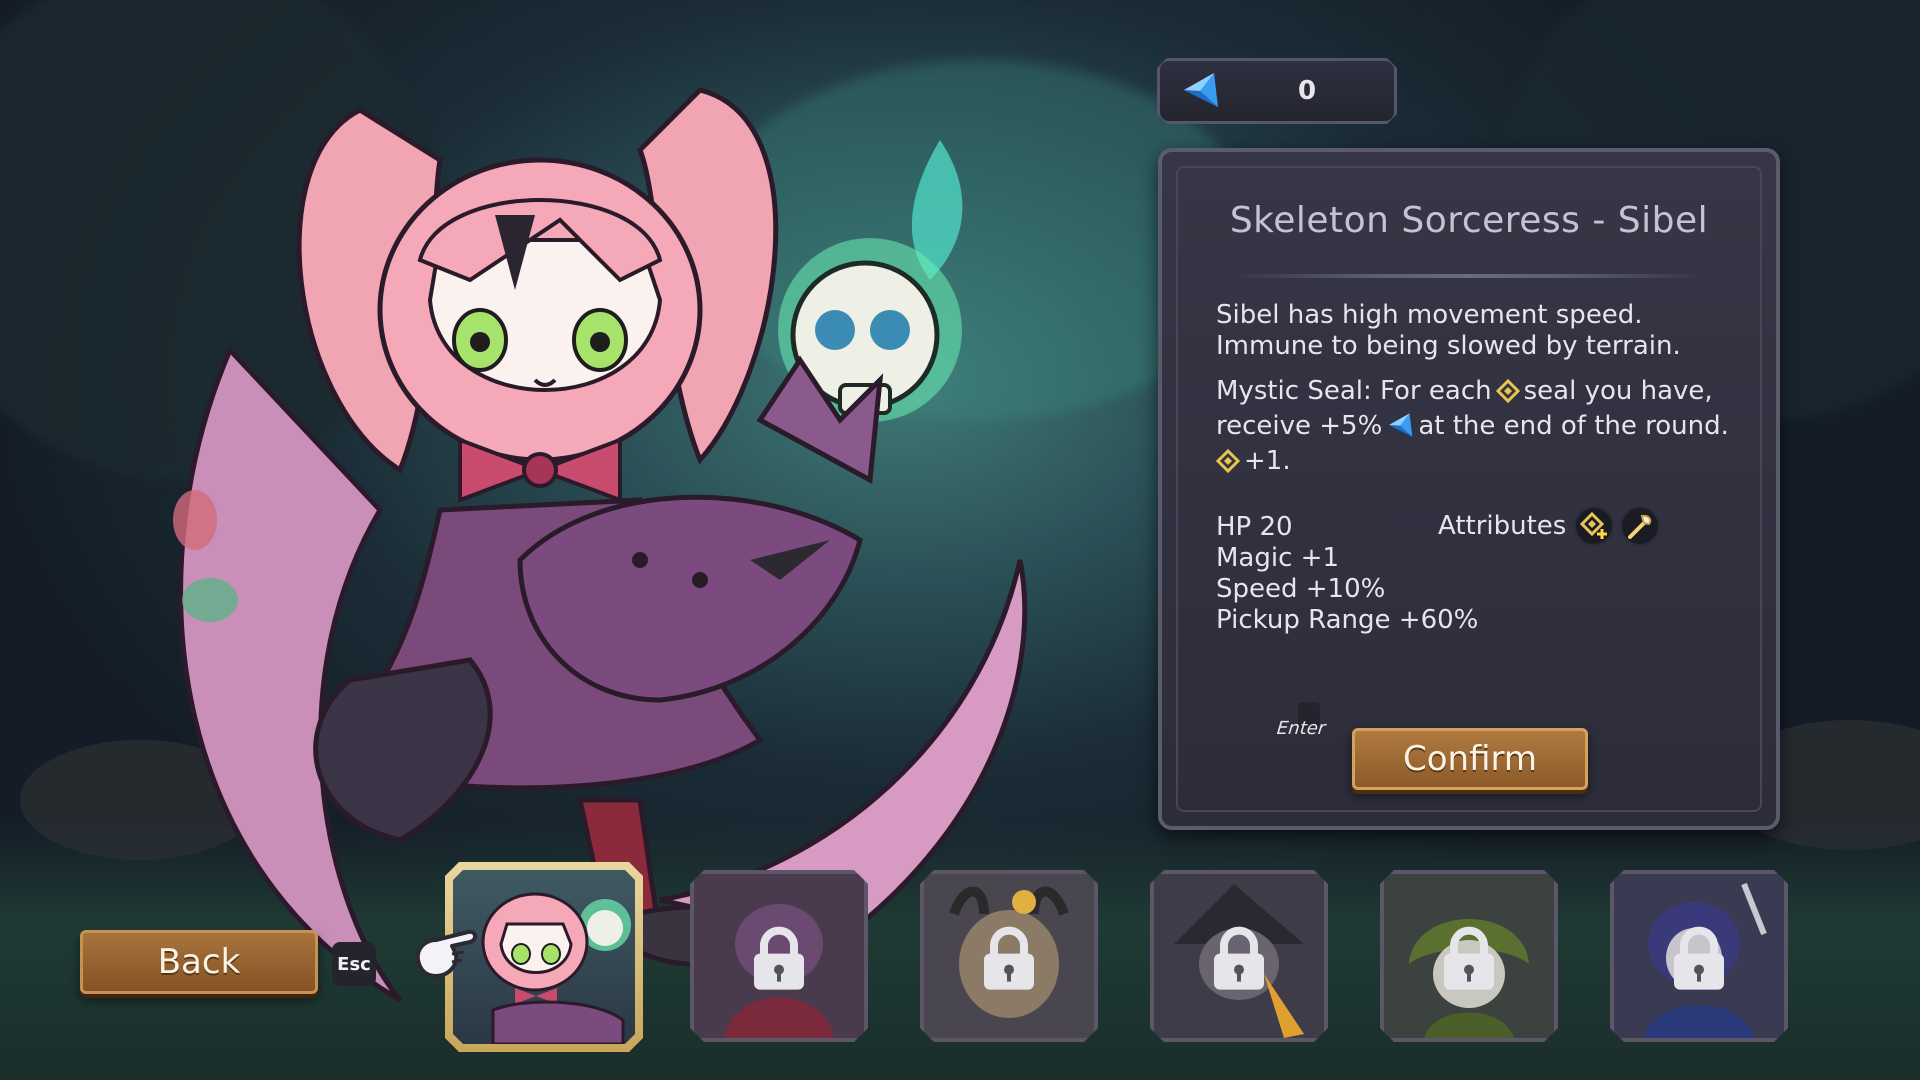 This screenshot has height=1080, width=1920. Describe the element at coordinates (1354, 391) in the screenshot. I see `seal-text-a: Mystic Seal: For each` at that location.